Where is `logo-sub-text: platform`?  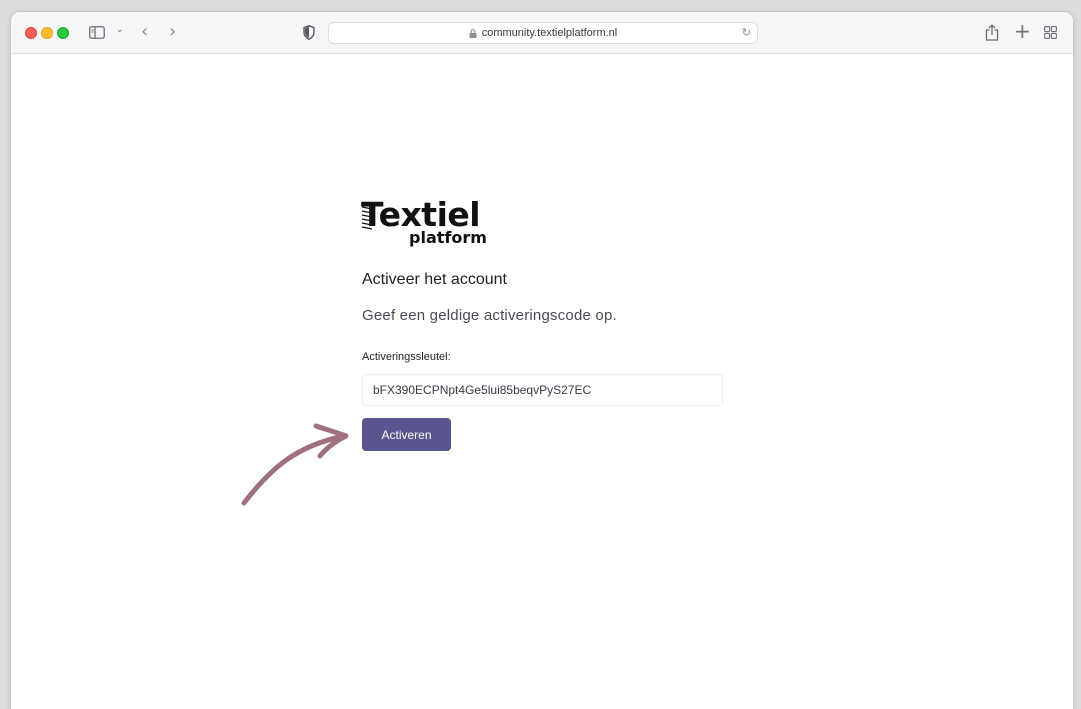
logo-sub-text: platform is located at coordinates (448, 237).